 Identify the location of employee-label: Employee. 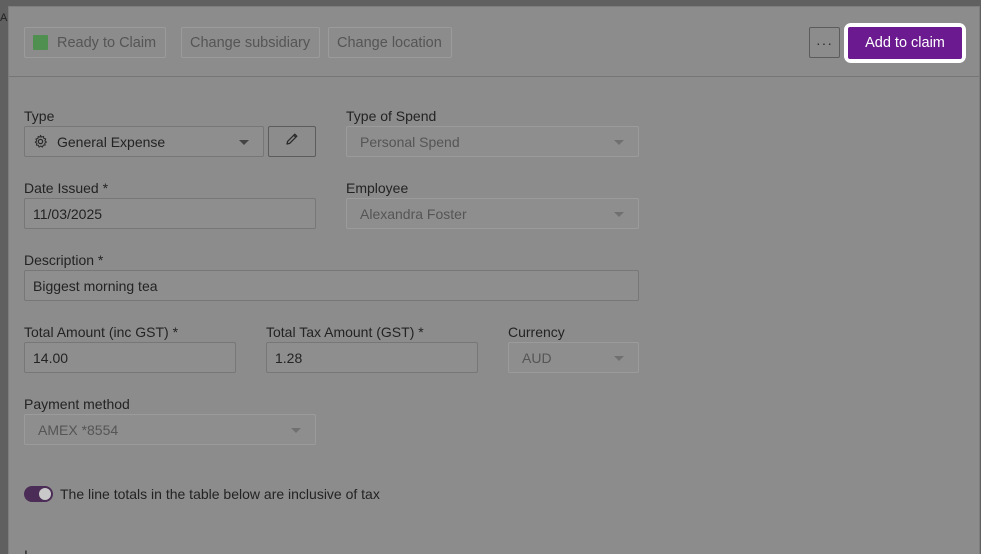
(377, 188).